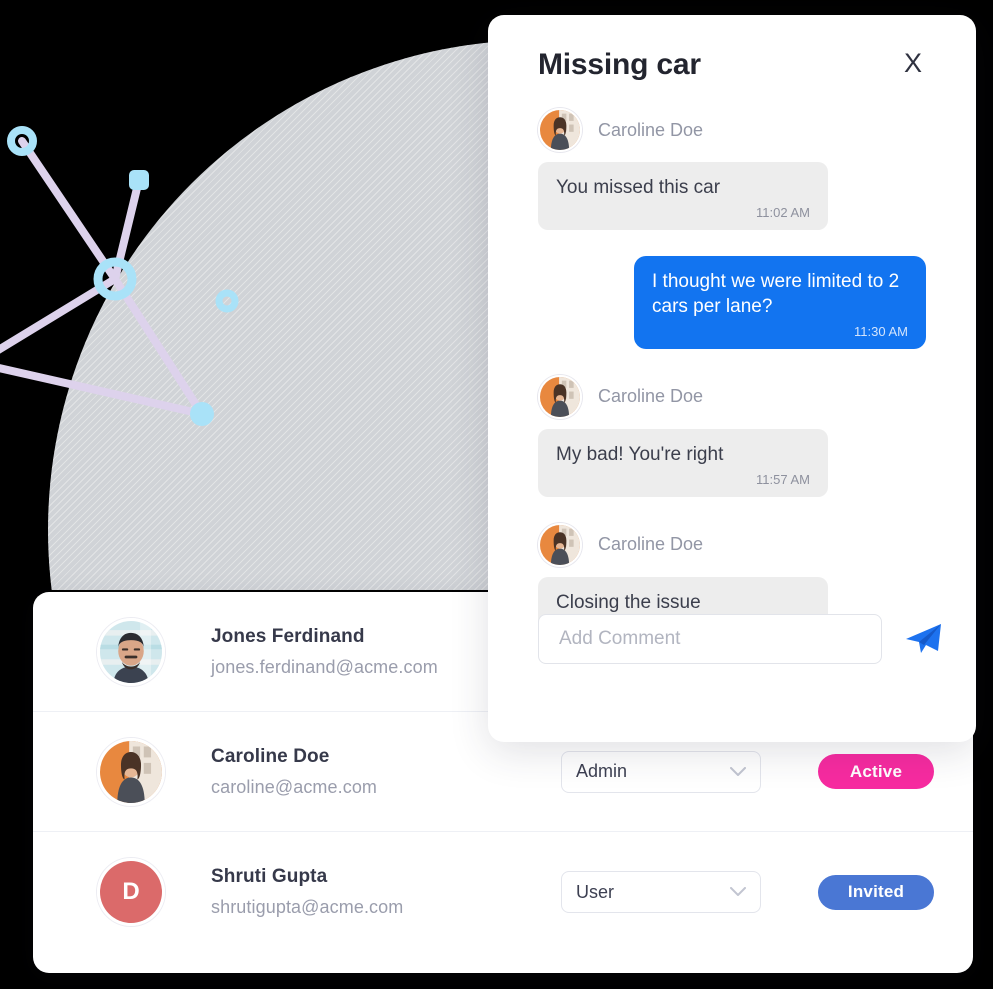 This screenshot has height=989, width=993. Describe the element at coordinates (294, 786) in the screenshot. I see `user-email: caroline@acme.com` at that location.